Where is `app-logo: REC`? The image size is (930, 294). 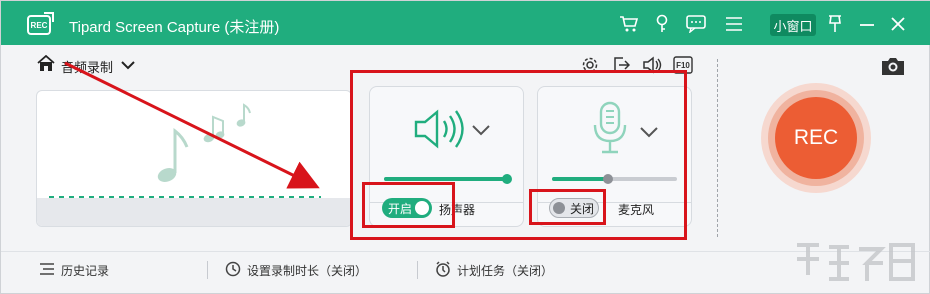
app-logo: REC is located at coordinates (40, 23).